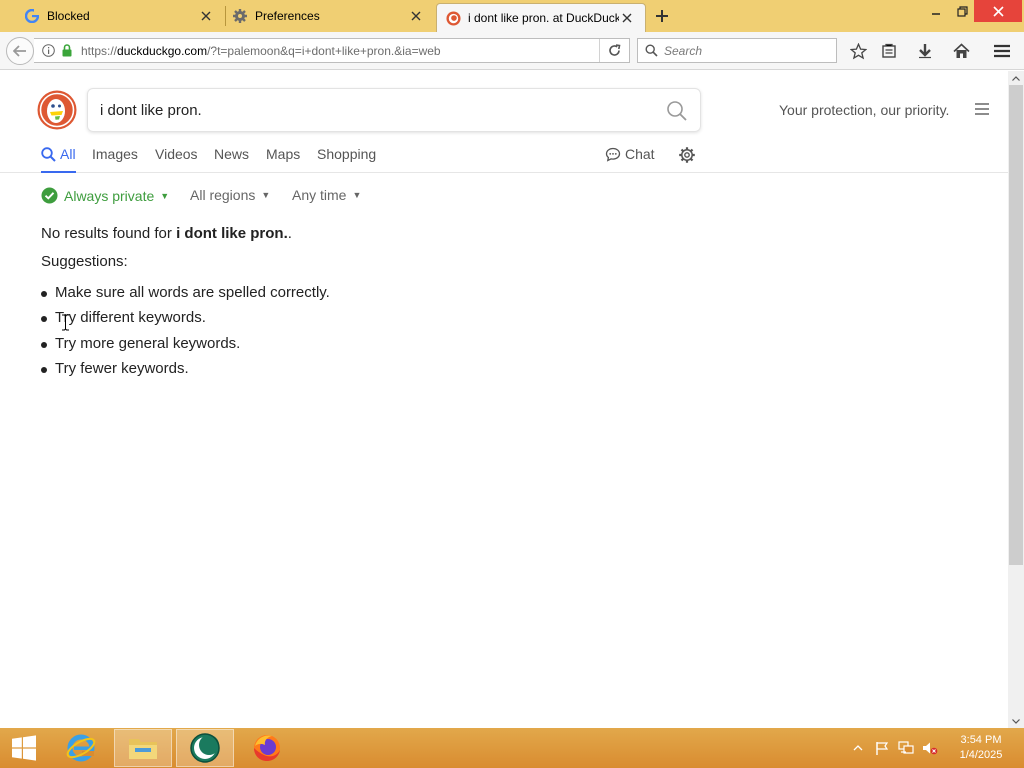 This screenshot has height=768, width=1024. What do you see at coordinates (109, 233) in the screenshot?
I see `no-results-prefix: No results found for` at bounding box center [109, 233].